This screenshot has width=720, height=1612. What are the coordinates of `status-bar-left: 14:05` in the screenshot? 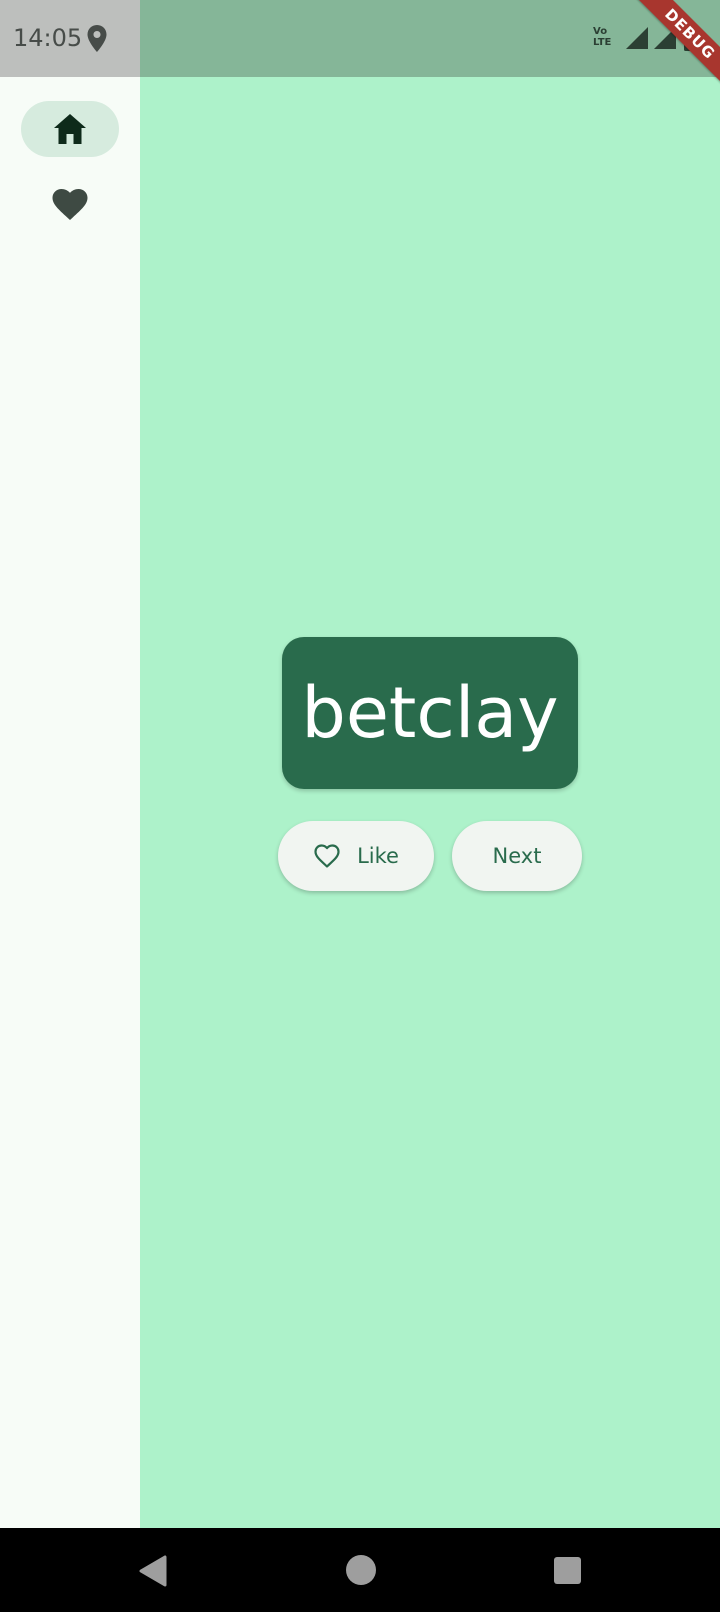 It's located at (70, 38).